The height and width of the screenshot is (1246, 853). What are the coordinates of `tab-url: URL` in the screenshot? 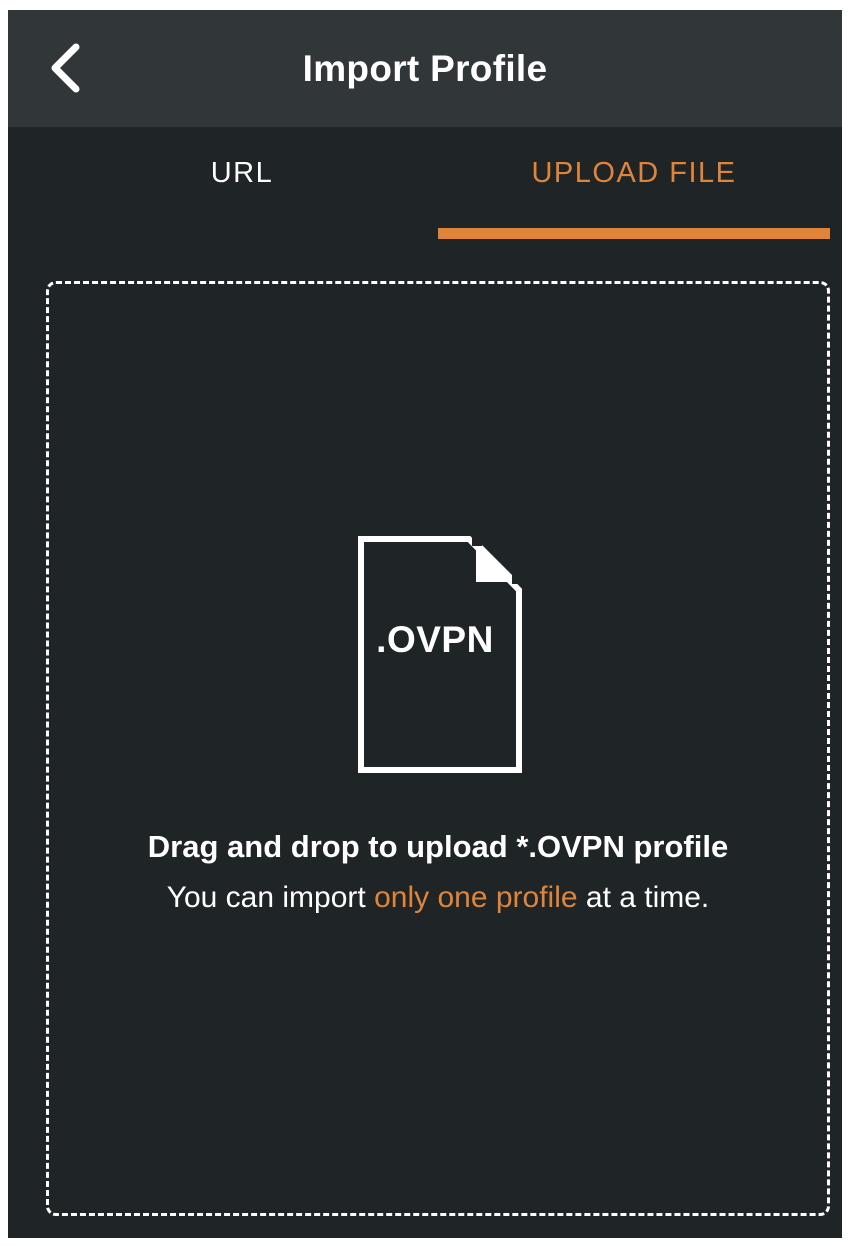 It's located at (242, 183).